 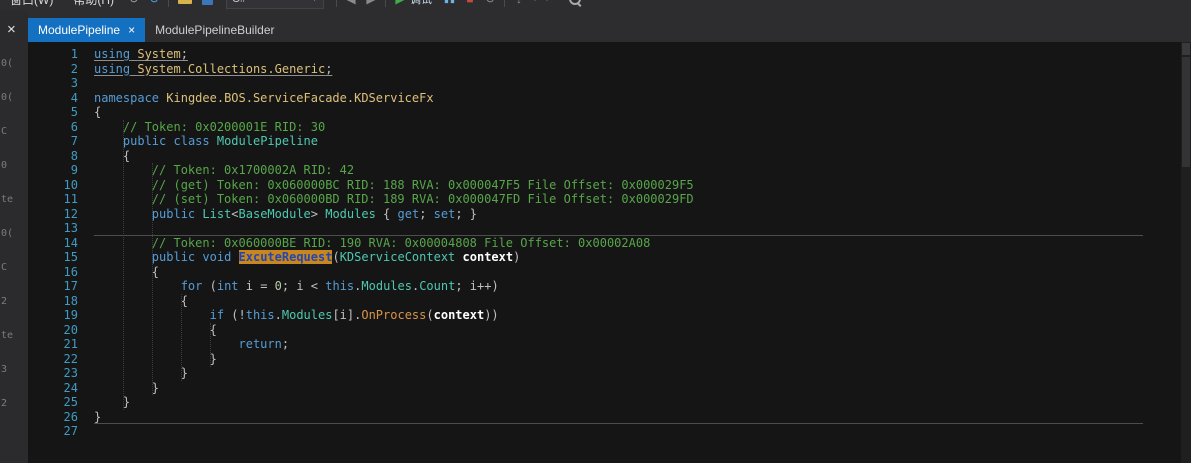 What do you see at coordinates (74, 126) in the screenshot?
I see `line-number: 6` at bounding box center [74, 126].